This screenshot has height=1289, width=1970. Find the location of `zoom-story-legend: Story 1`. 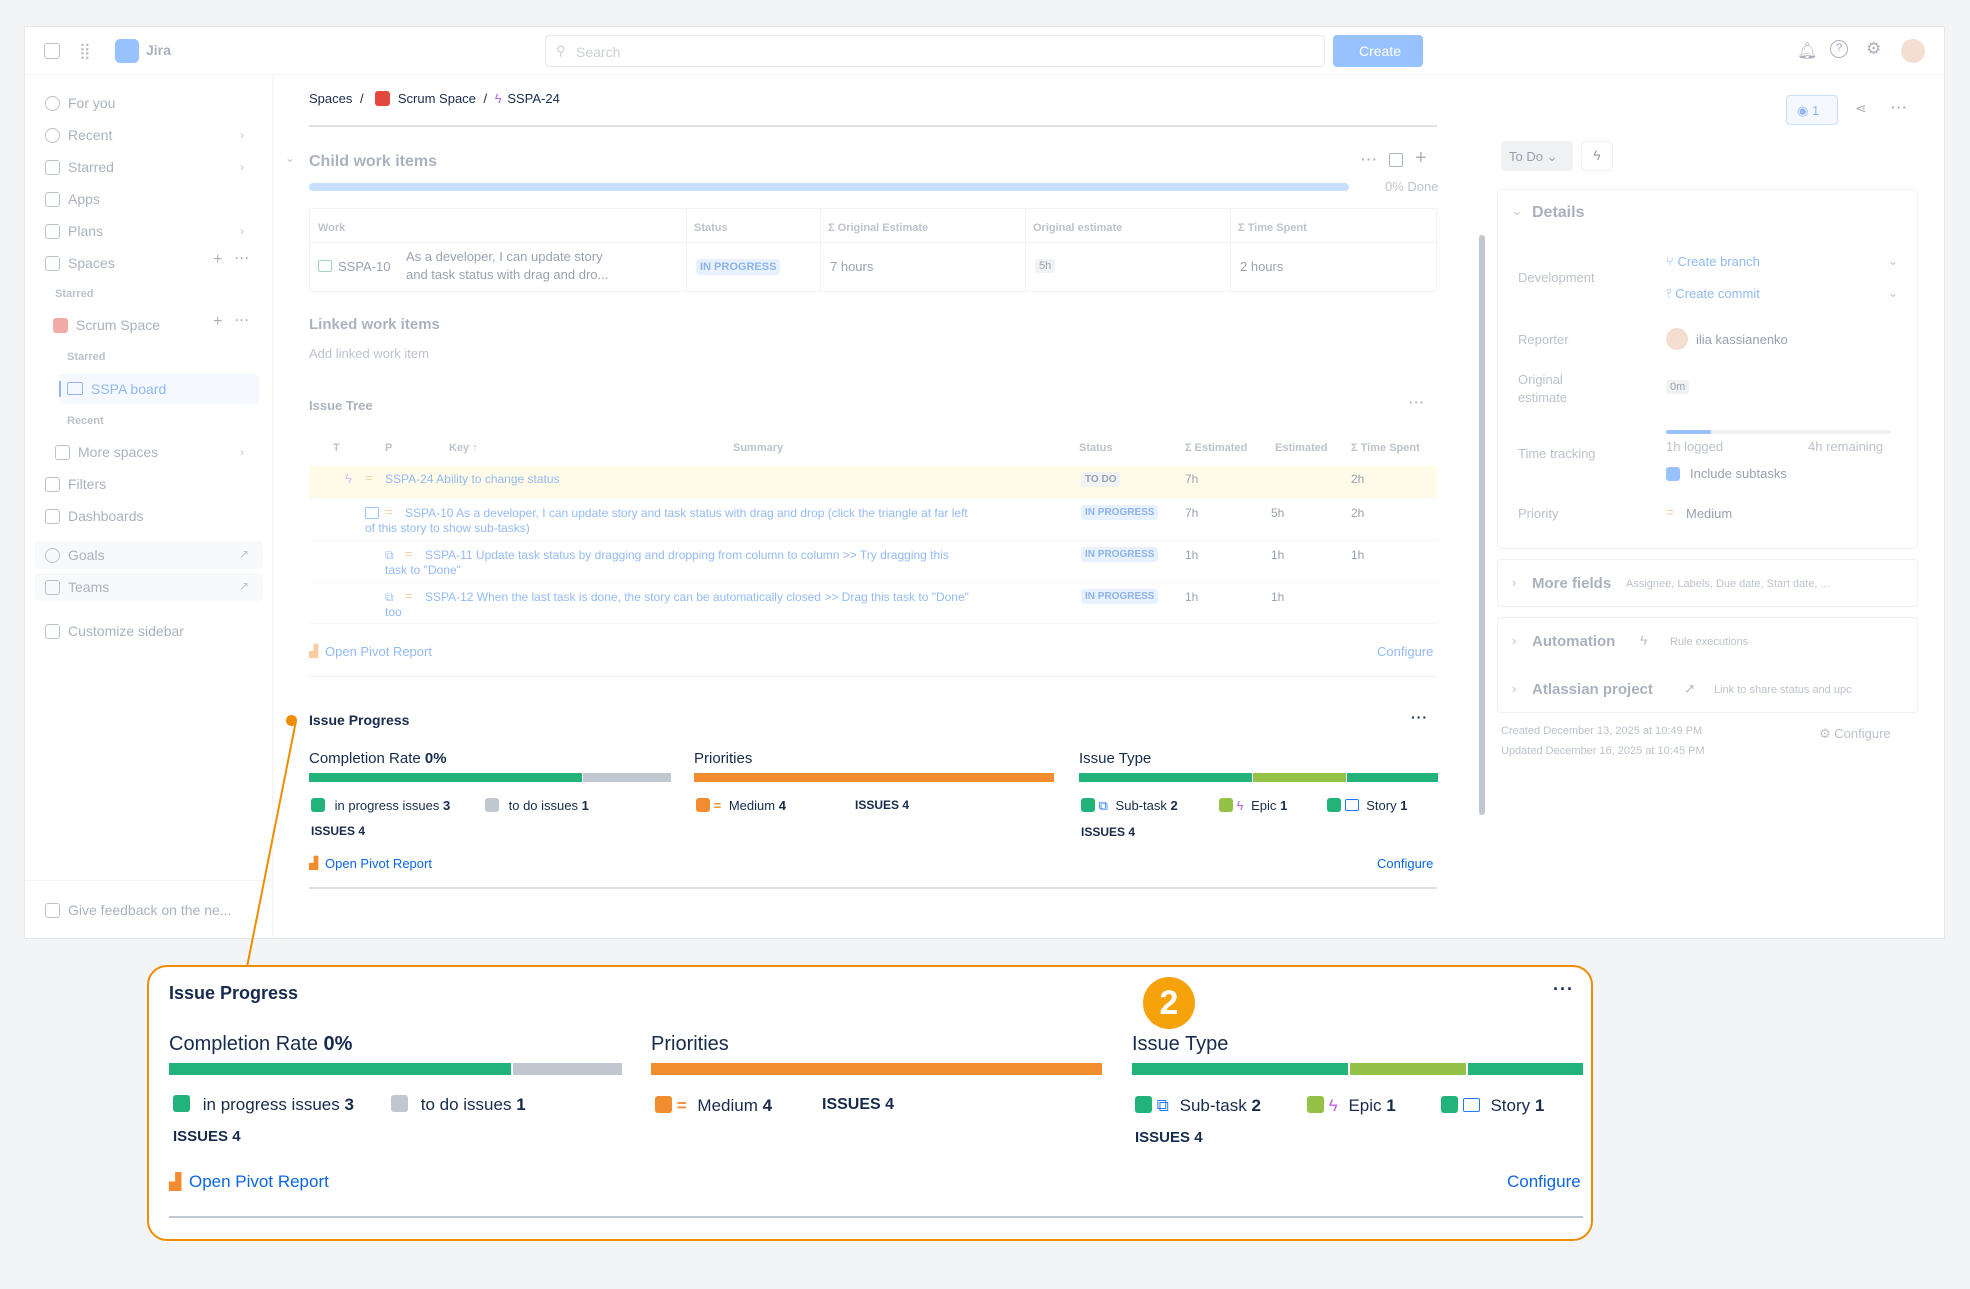

zoom-story-legend: Story 1 is located at coordinates (1492, 1106).